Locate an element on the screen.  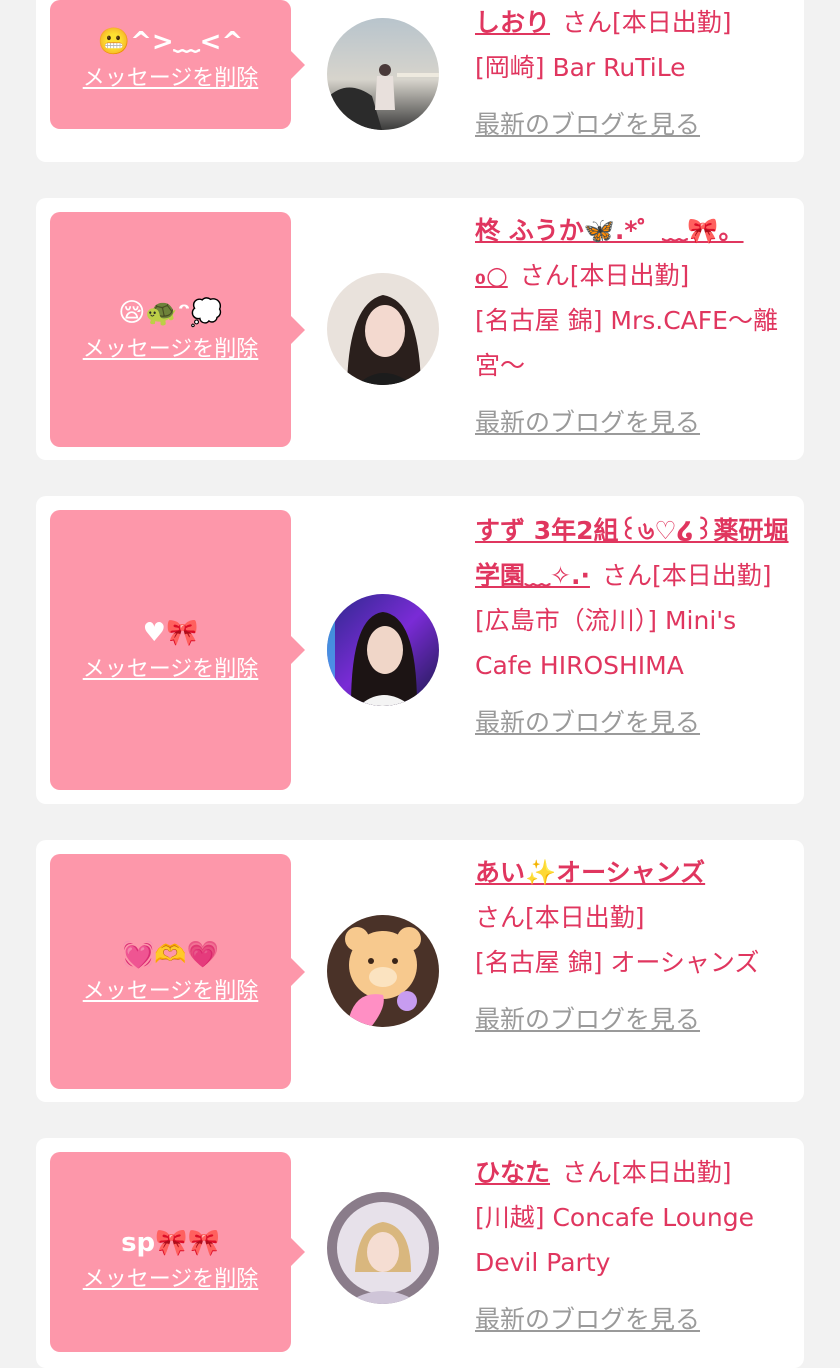
message-bubble: ♥🎀 メッセージを削除 is located at coordinates (177, 650).